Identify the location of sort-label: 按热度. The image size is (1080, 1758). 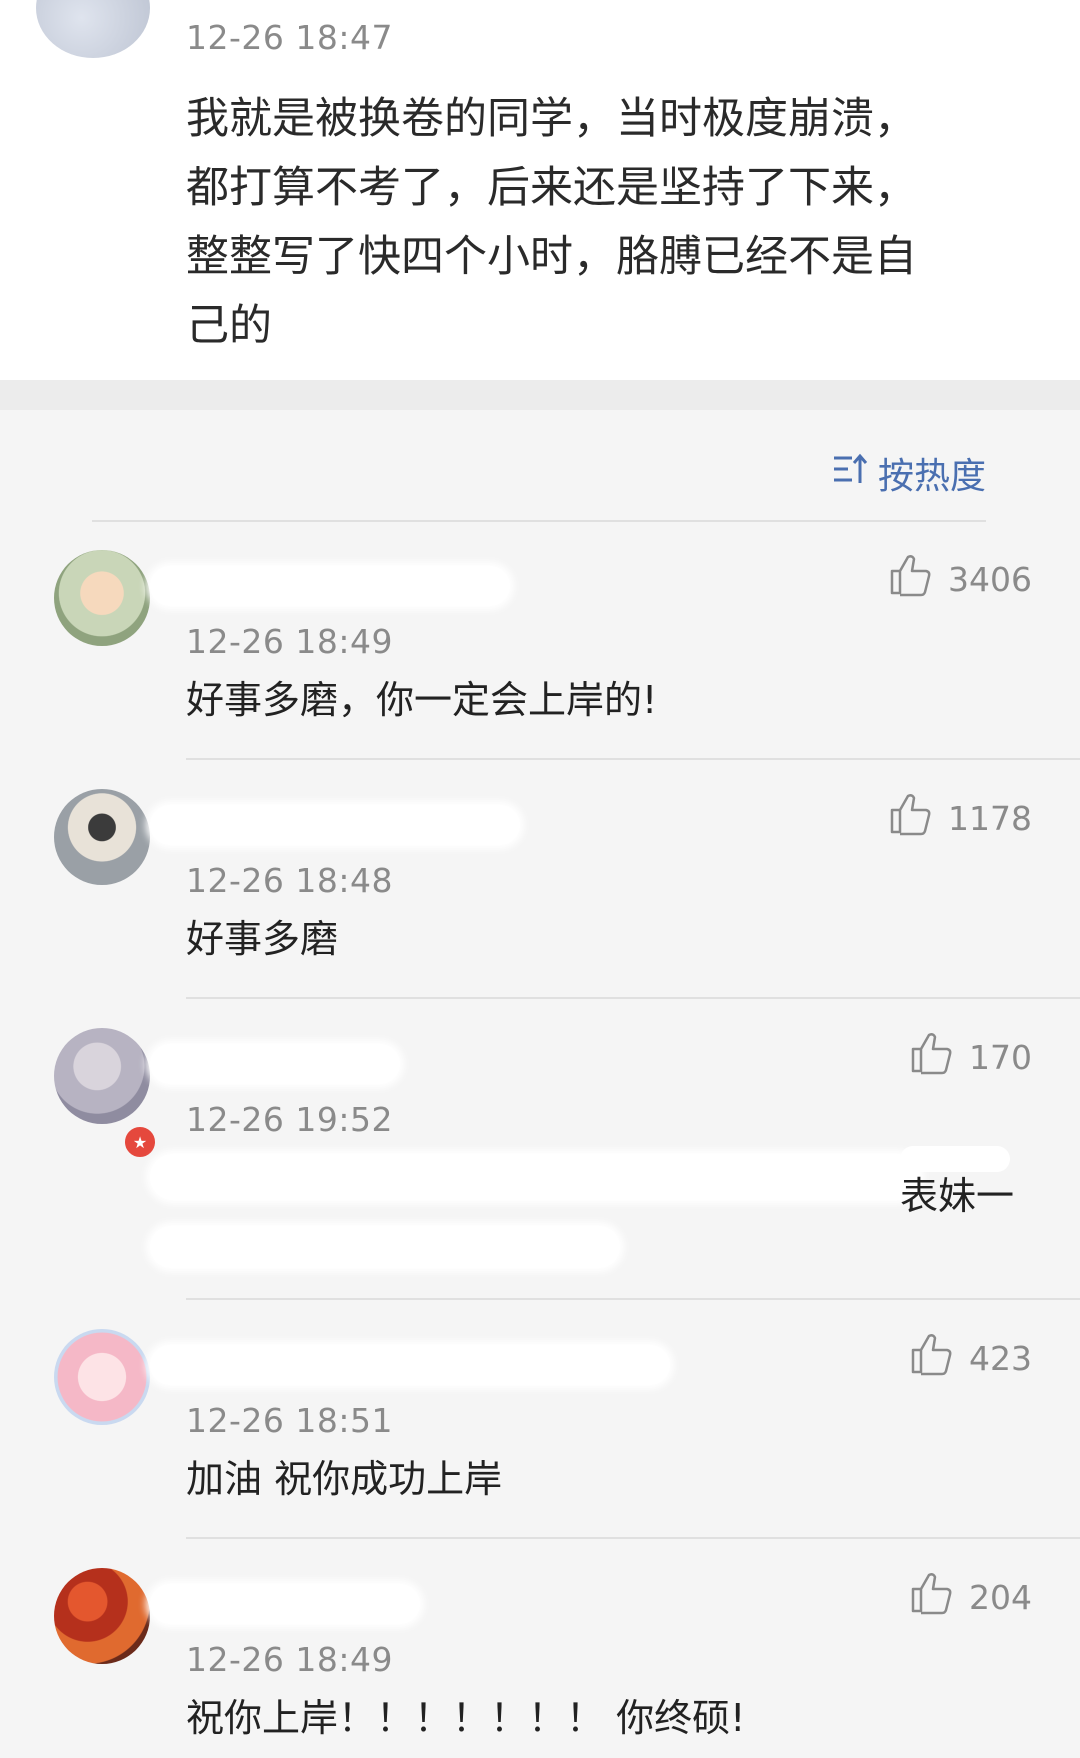
(931, 476).